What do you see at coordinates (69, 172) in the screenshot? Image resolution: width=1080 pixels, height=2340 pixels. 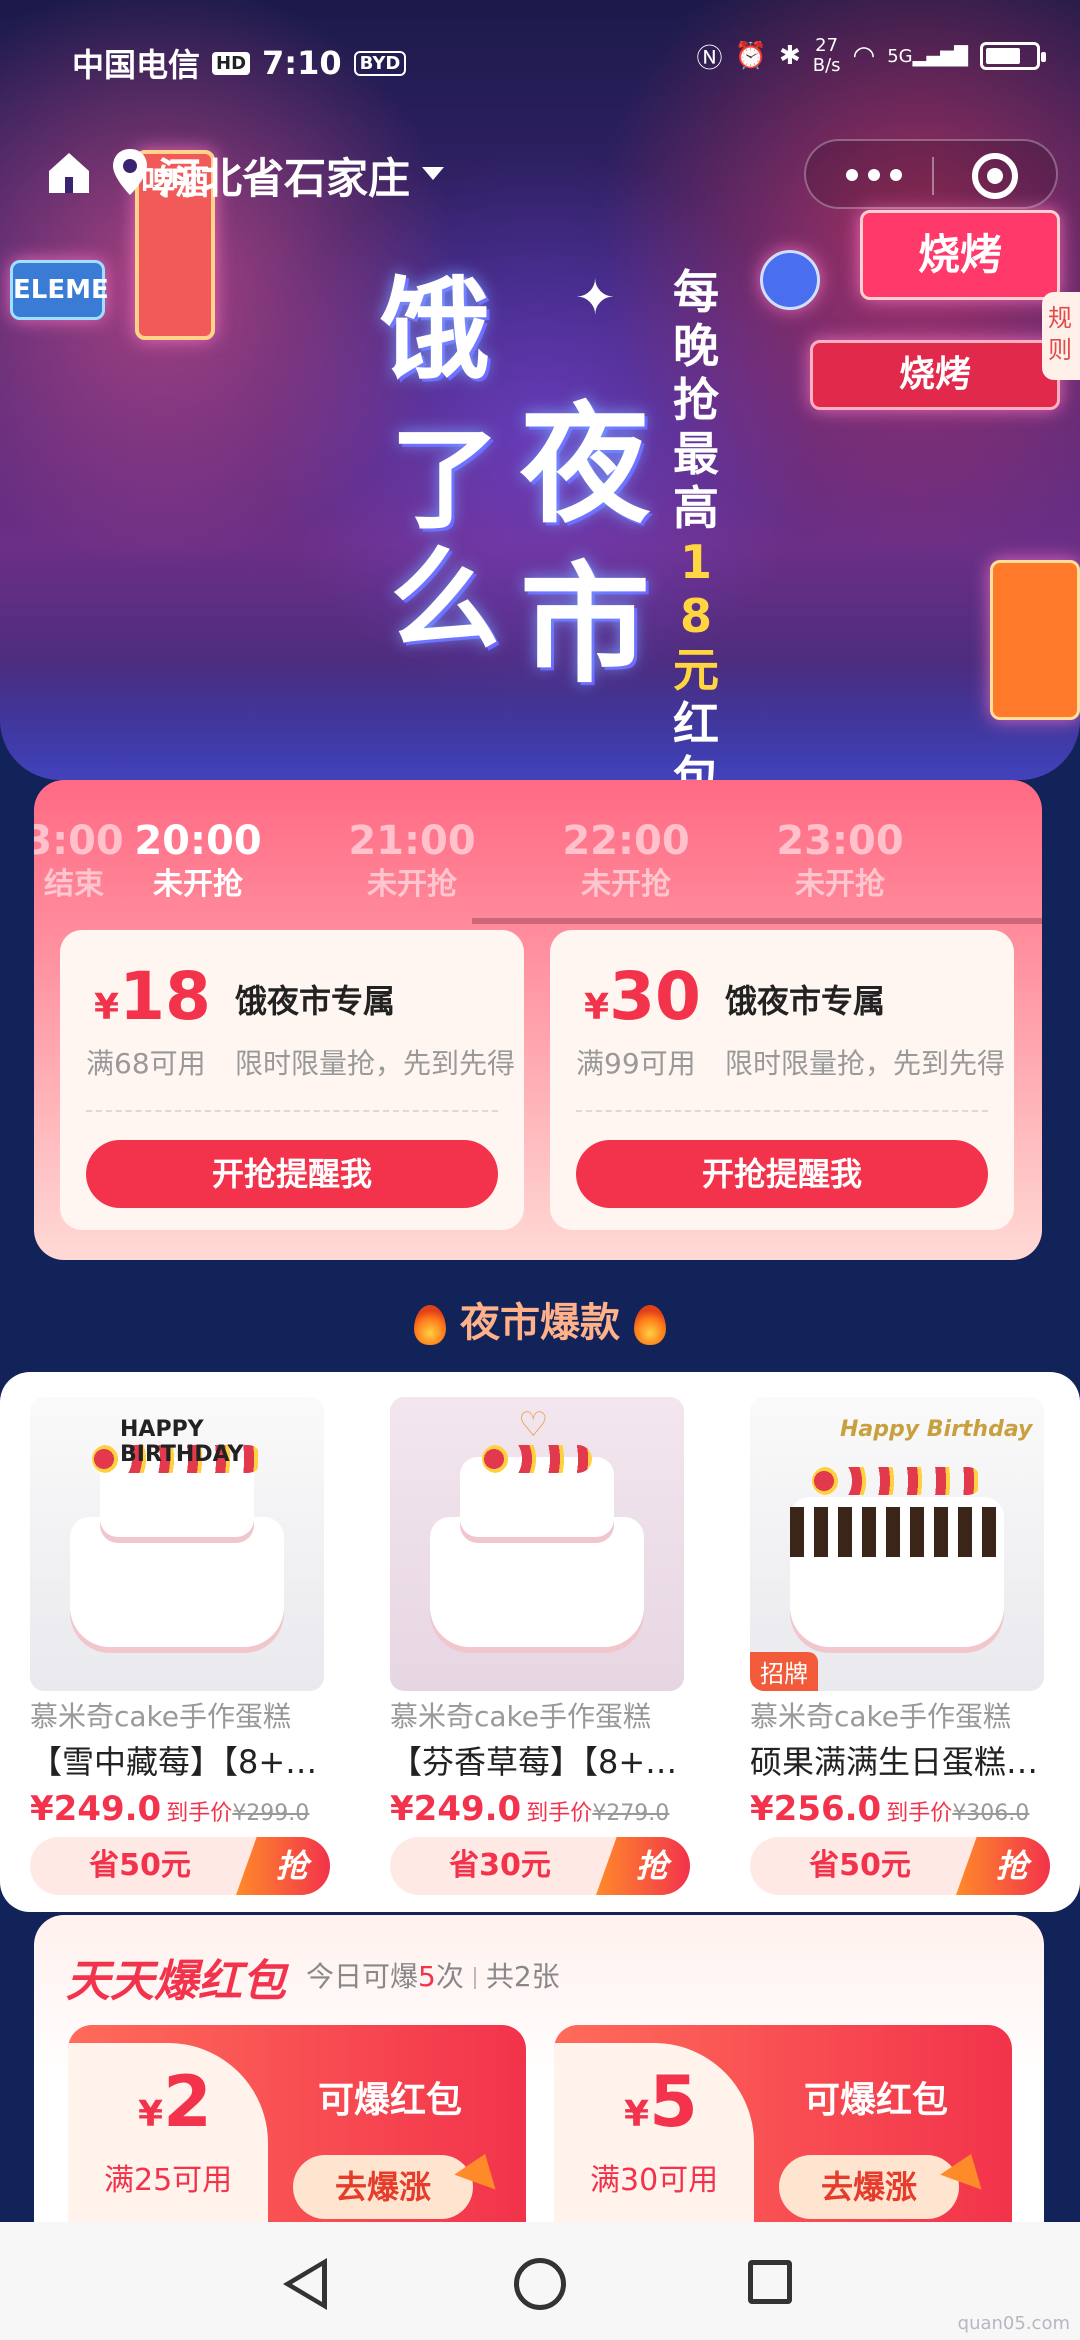 I see `home-icon` at bounding box center [69, 172].